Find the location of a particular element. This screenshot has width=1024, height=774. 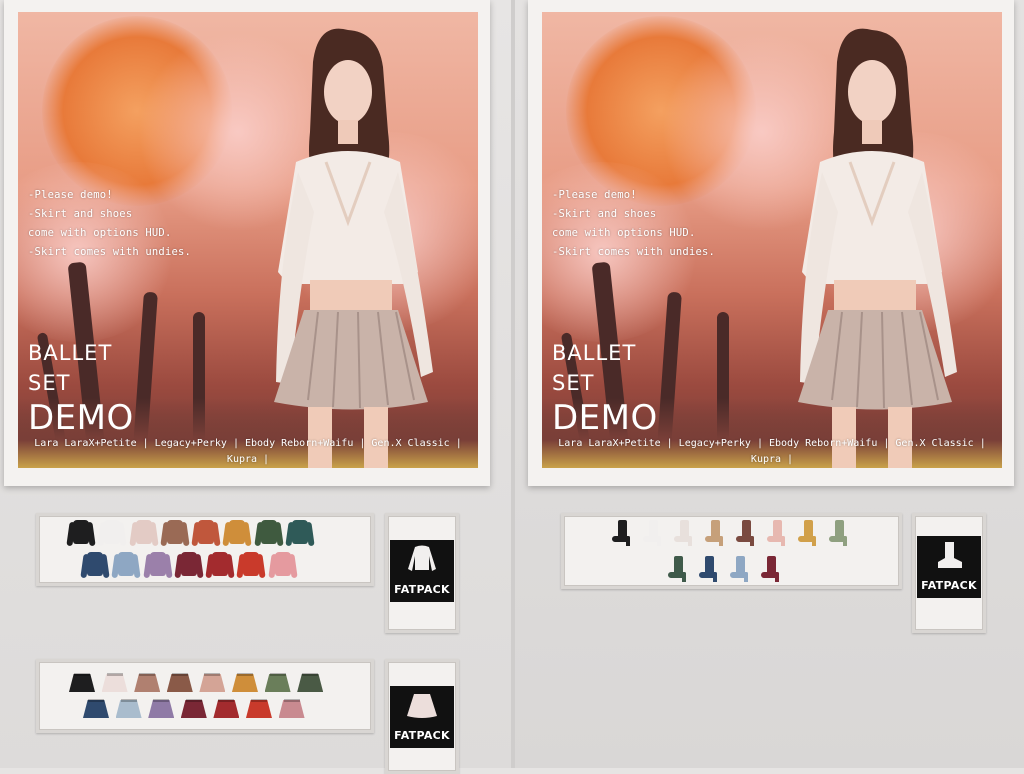

tops-color-shelf is located at coordinates (205, 549).